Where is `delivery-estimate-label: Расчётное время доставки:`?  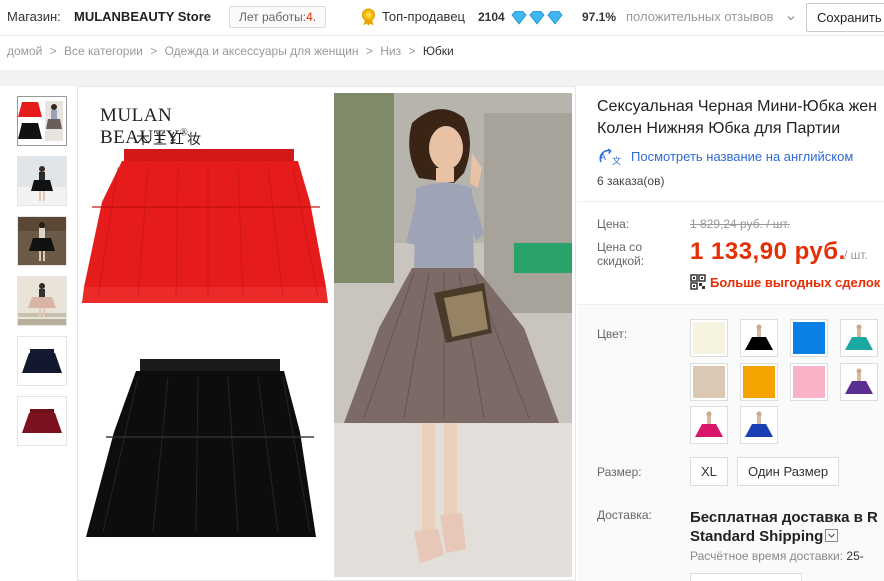
delivery-estimate-label: Расчётное время доставки: is located at coordinates (767, 556).